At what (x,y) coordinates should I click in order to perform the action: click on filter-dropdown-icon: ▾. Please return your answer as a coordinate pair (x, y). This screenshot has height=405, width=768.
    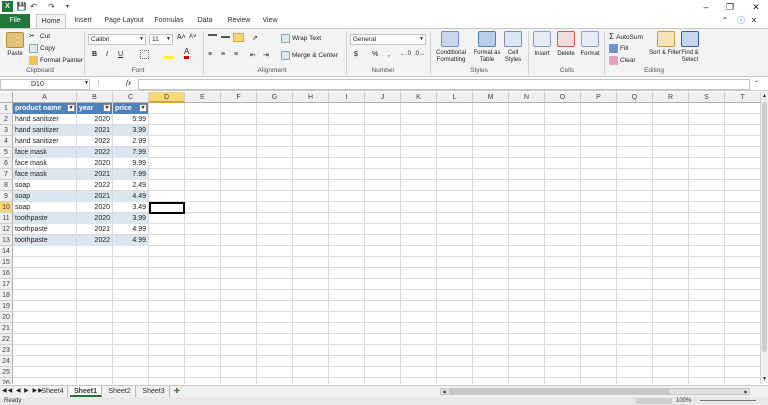
    Looking at the image, I should click on (107, 108).